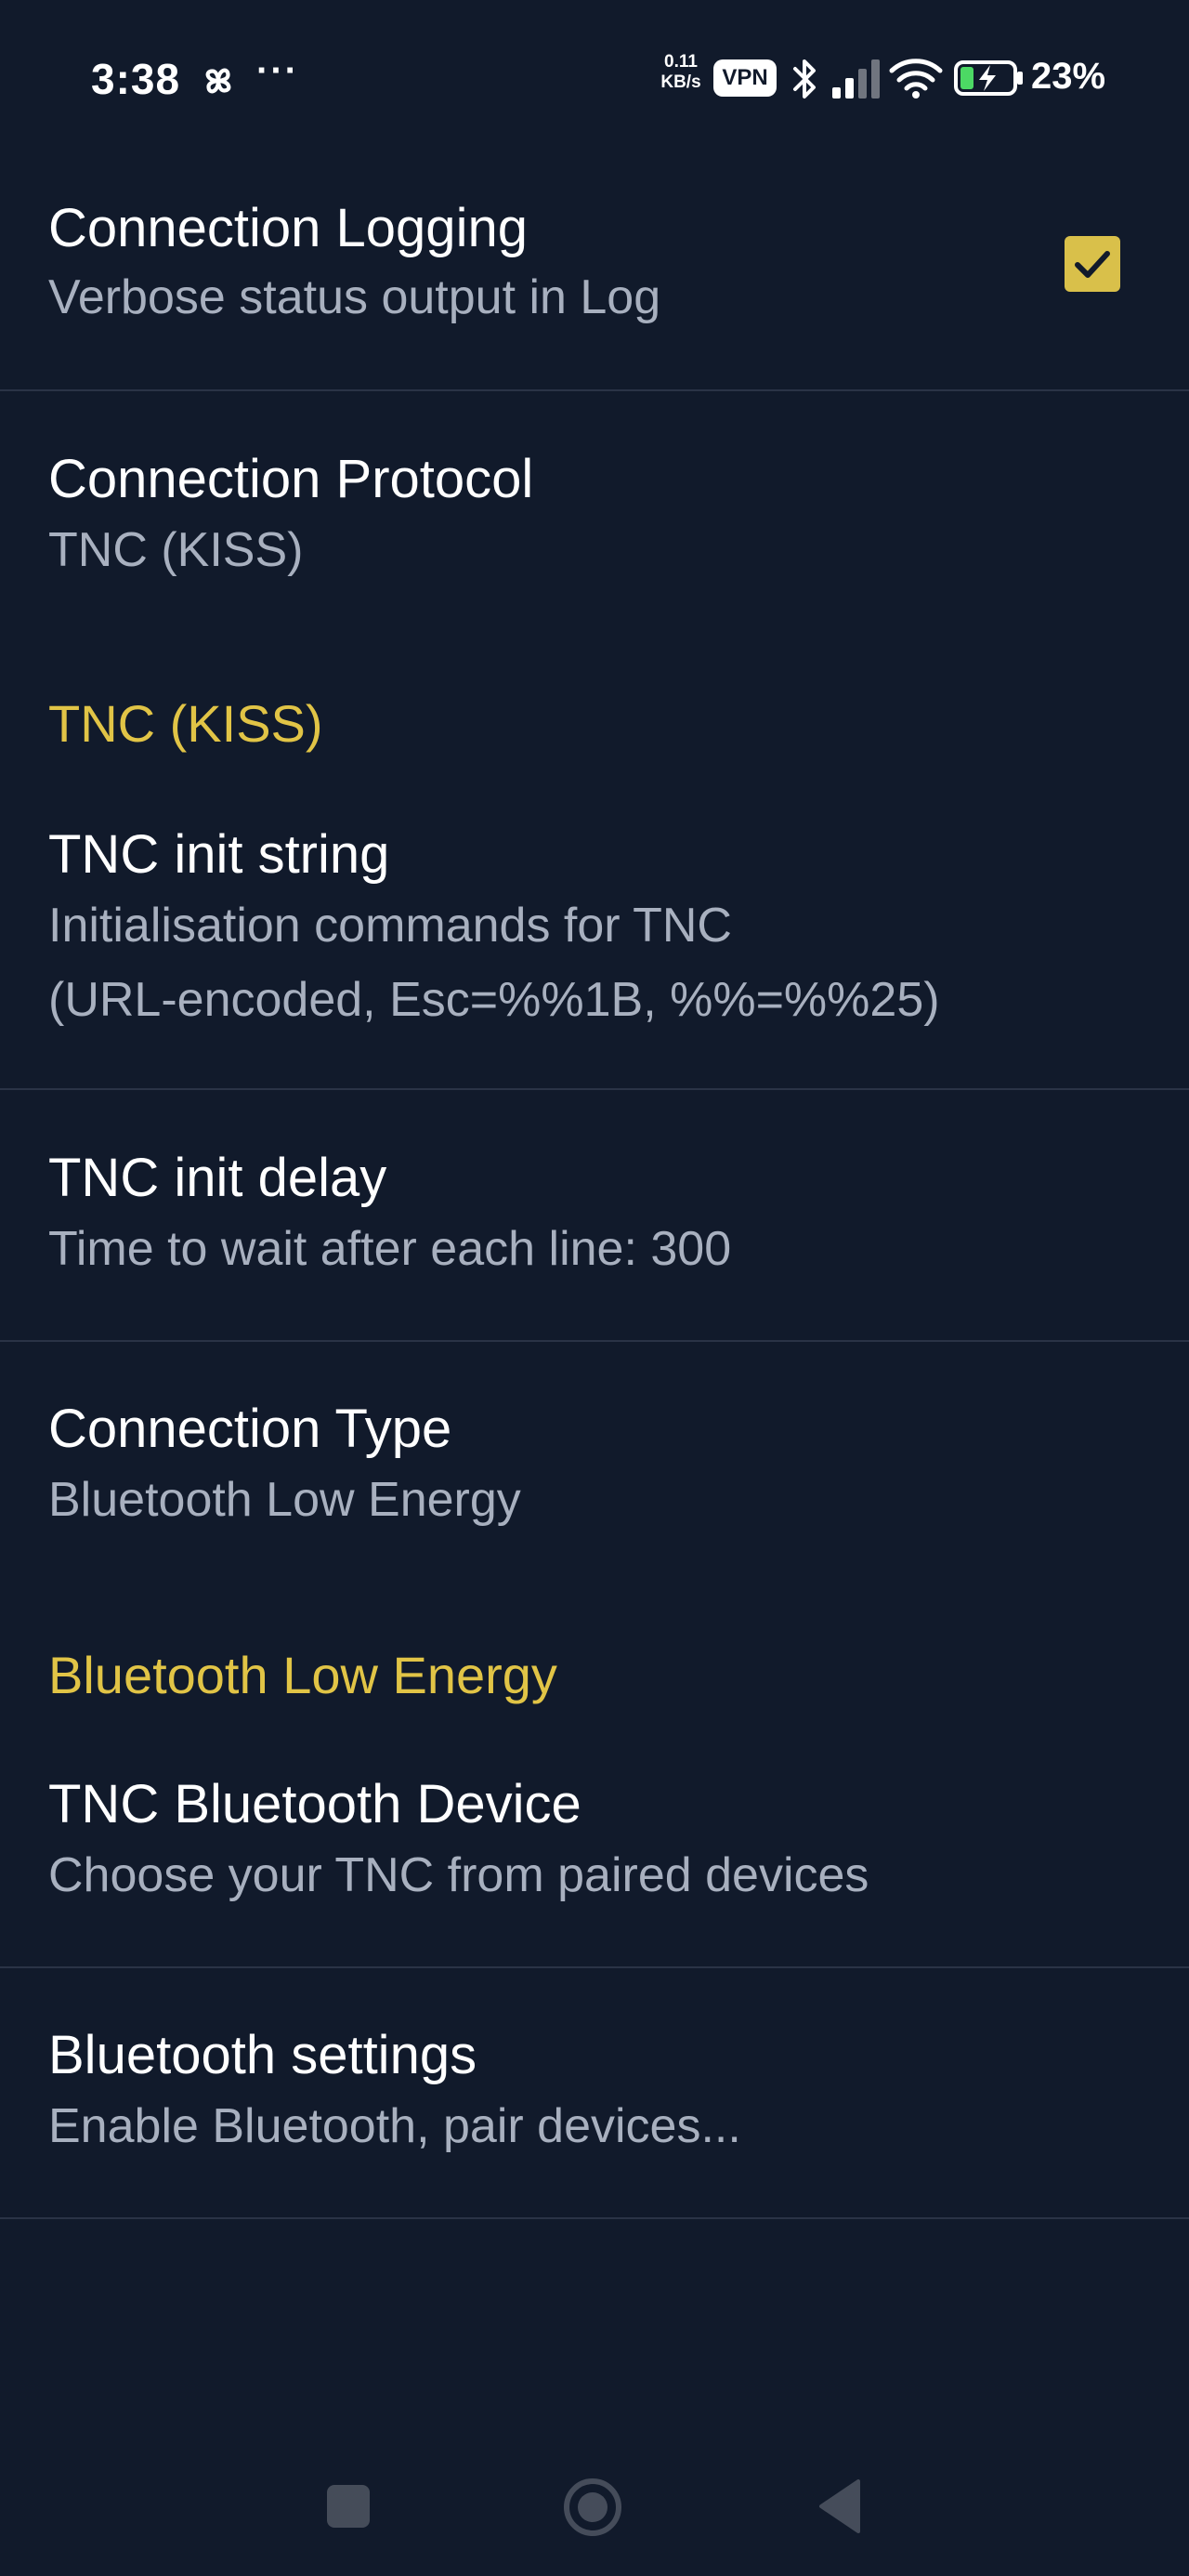  Describe the element at coordinates (681, 62) in the screenshot. I see `network-speed-value: 0.11` at that location.